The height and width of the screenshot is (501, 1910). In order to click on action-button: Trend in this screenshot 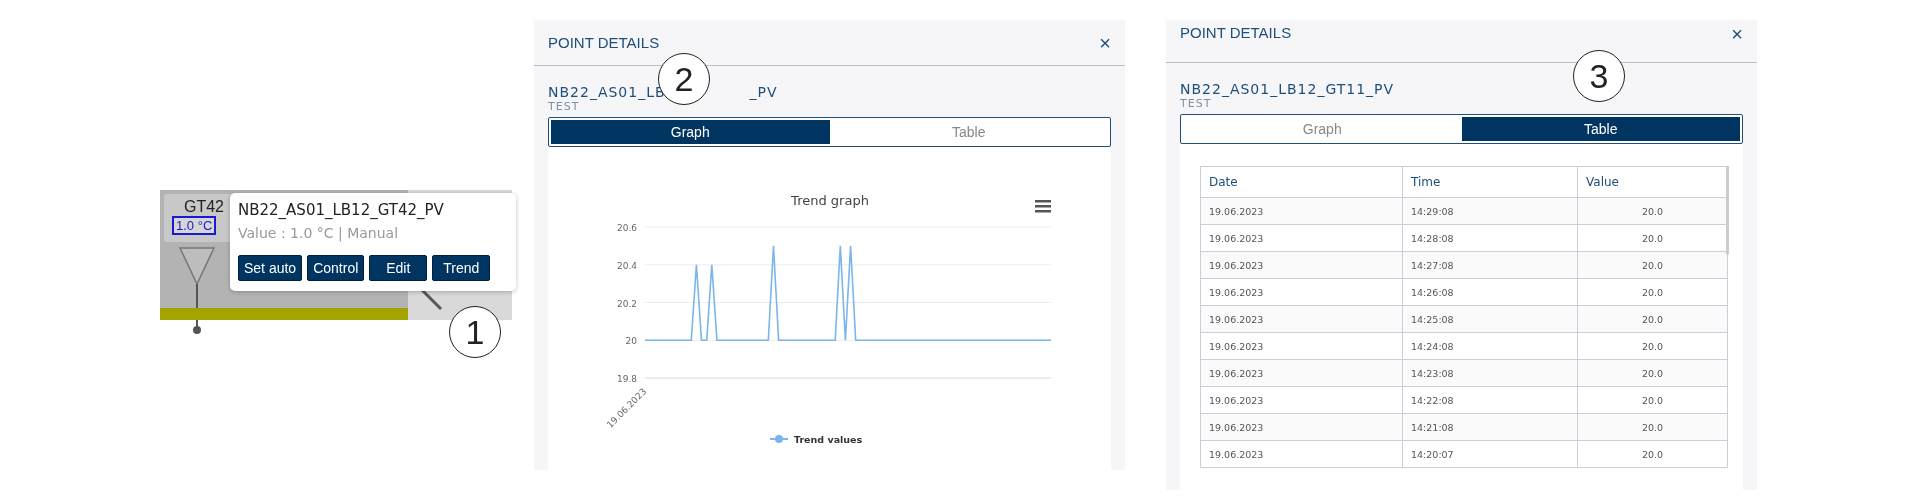, I will do `click(461, 268)`.